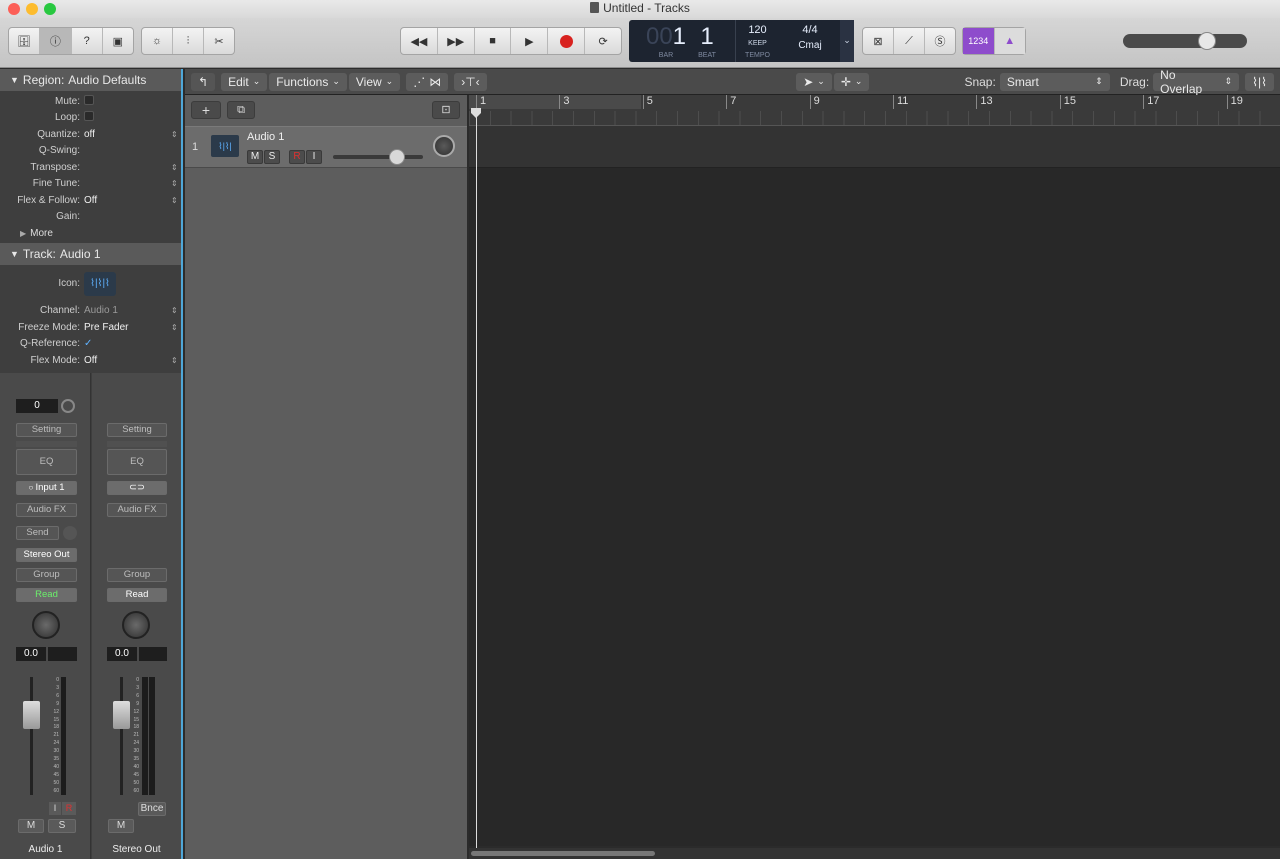 This screenshot has height=859, width=1280. What do you see at coordinates (326, 147) in the screenshot?
I see `track-header-audio1: 1 ⌇|⌇| Audio 1 M S R I` at bounding box center [326, 147].